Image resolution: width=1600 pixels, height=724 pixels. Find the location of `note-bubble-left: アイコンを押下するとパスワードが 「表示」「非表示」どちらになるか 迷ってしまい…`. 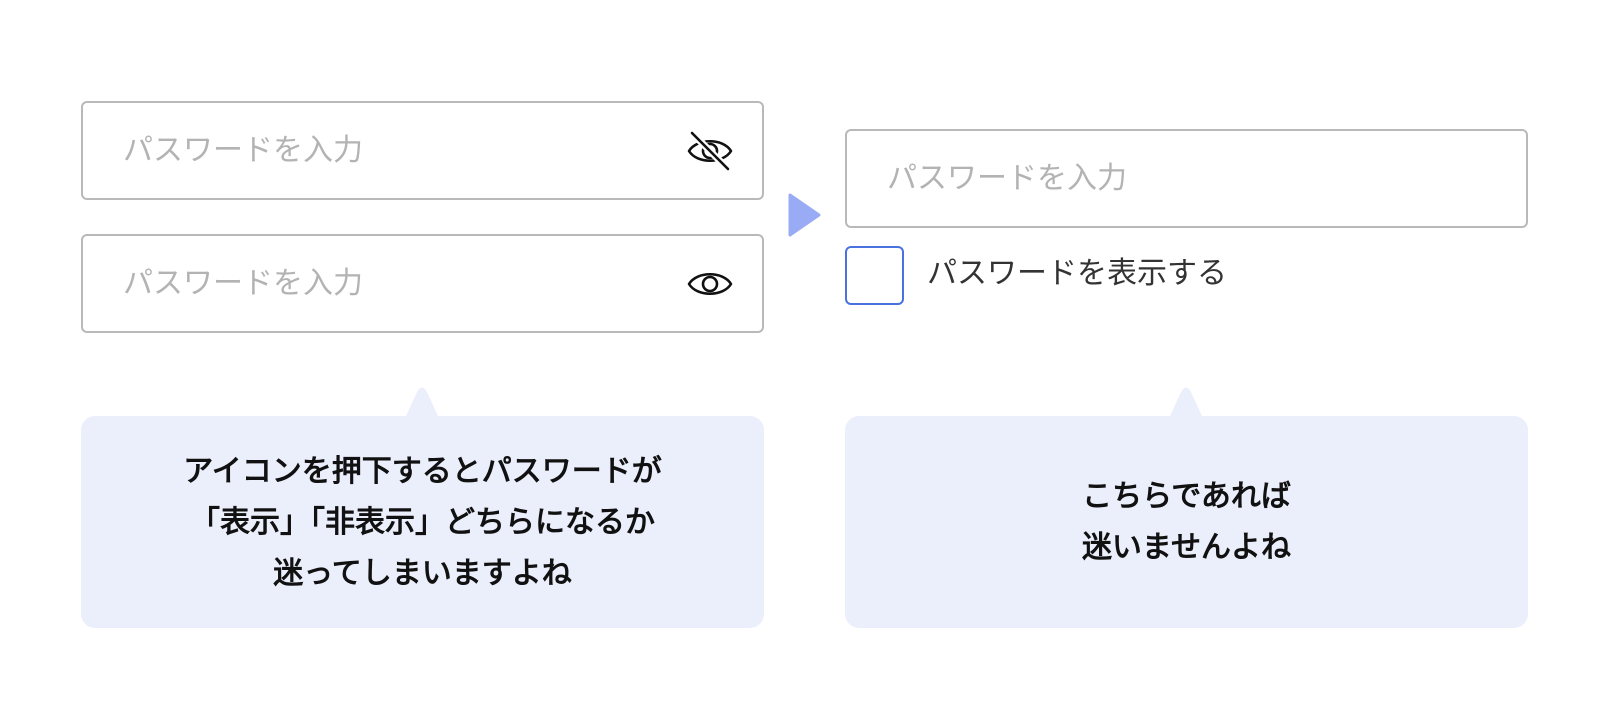

note-bubble-left: アイコンを押下するとパスワードが 「表示」「非表示」どちらになるか 迷ってしまい… is located at coordinates (422, 507).